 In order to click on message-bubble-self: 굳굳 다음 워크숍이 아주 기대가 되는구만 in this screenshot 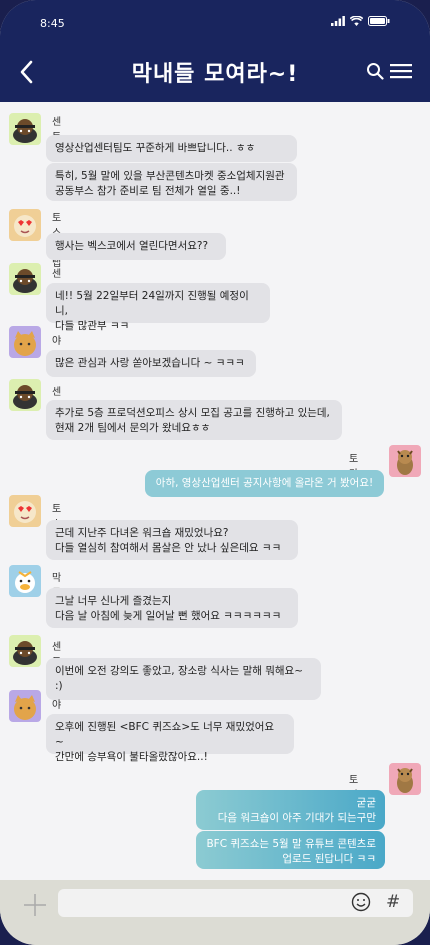, I will do `click(290, 810)`.